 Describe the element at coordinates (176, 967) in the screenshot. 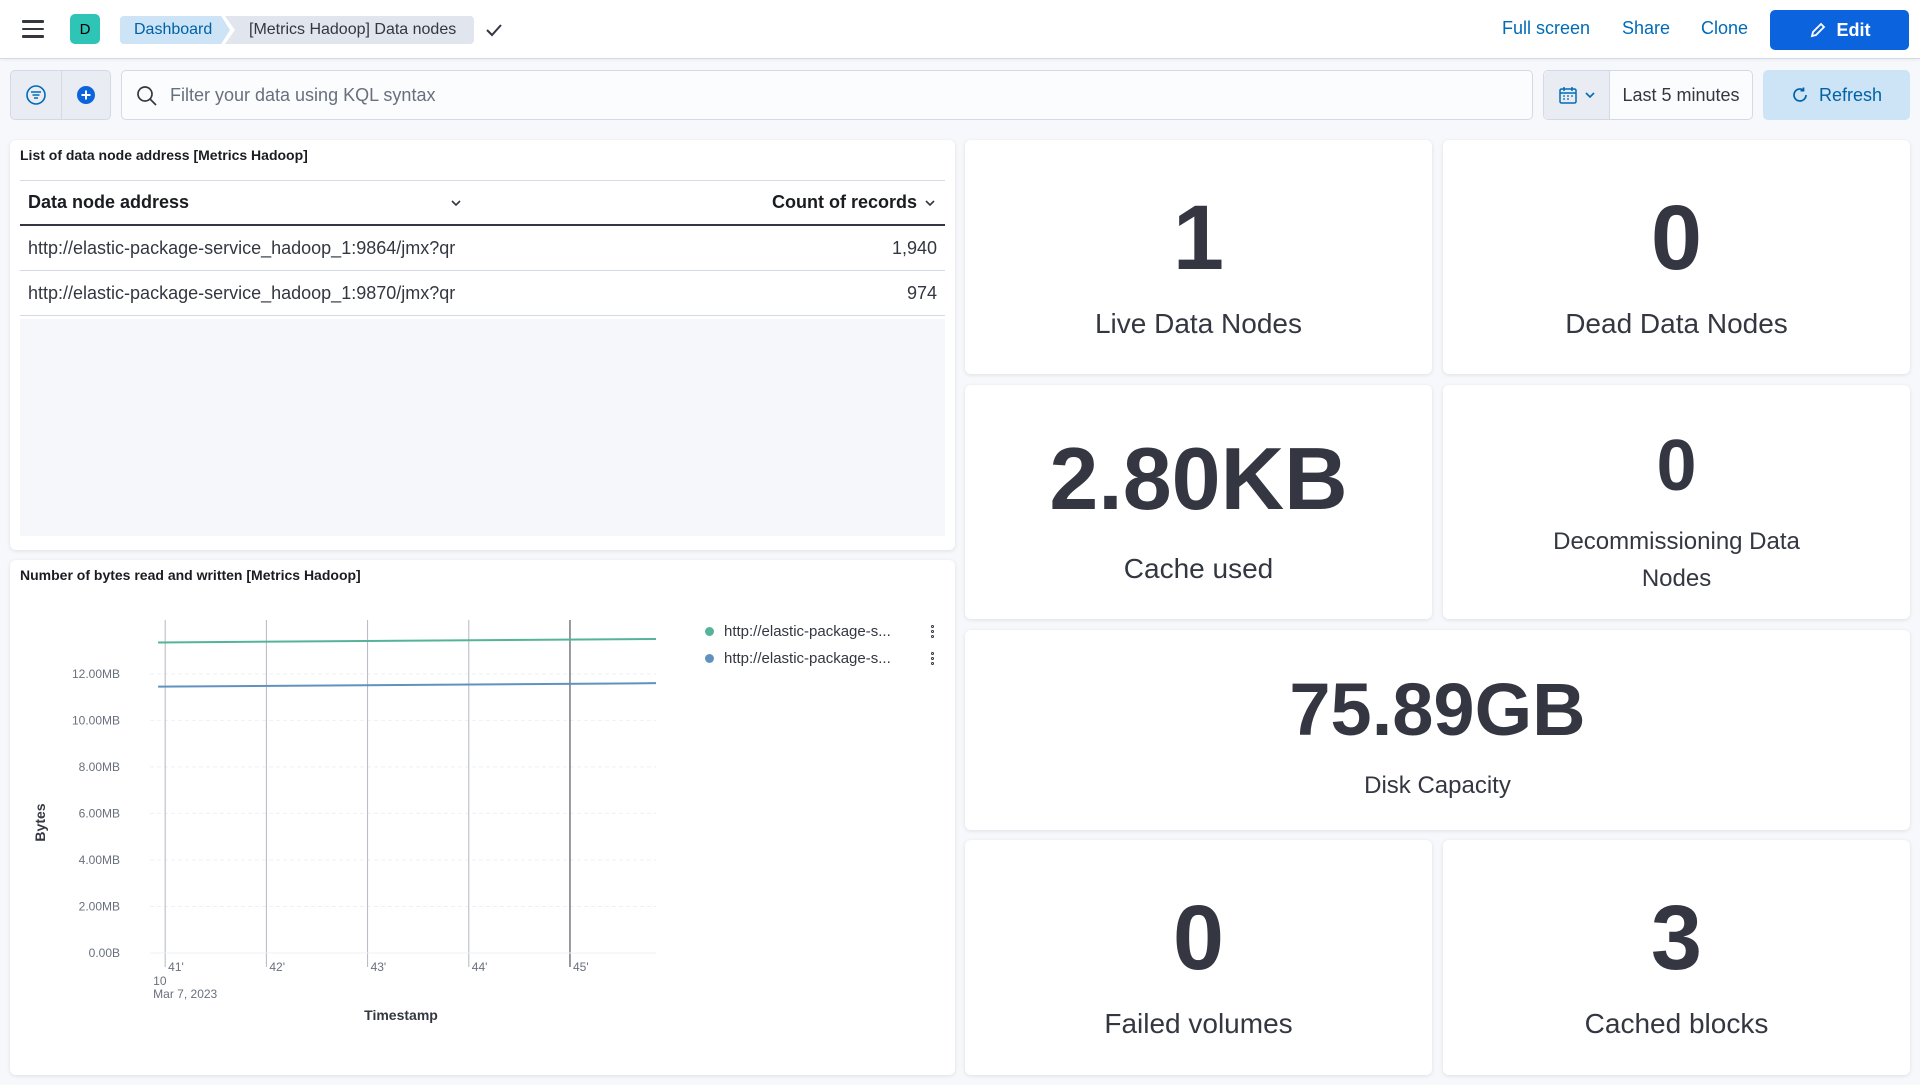

I see `x-tick-label: 41'` at that location.